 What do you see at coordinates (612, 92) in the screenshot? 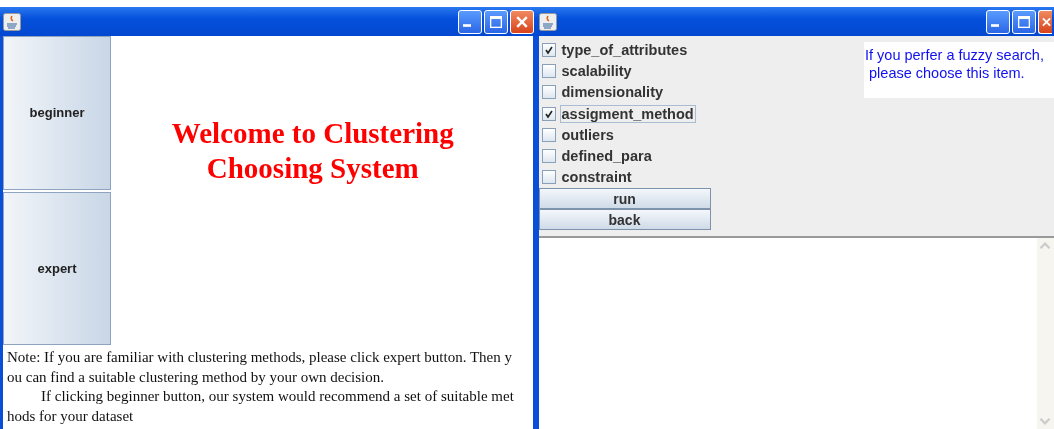
I see `checkbox-label: dimensionality` at bounding box center [612, 92].